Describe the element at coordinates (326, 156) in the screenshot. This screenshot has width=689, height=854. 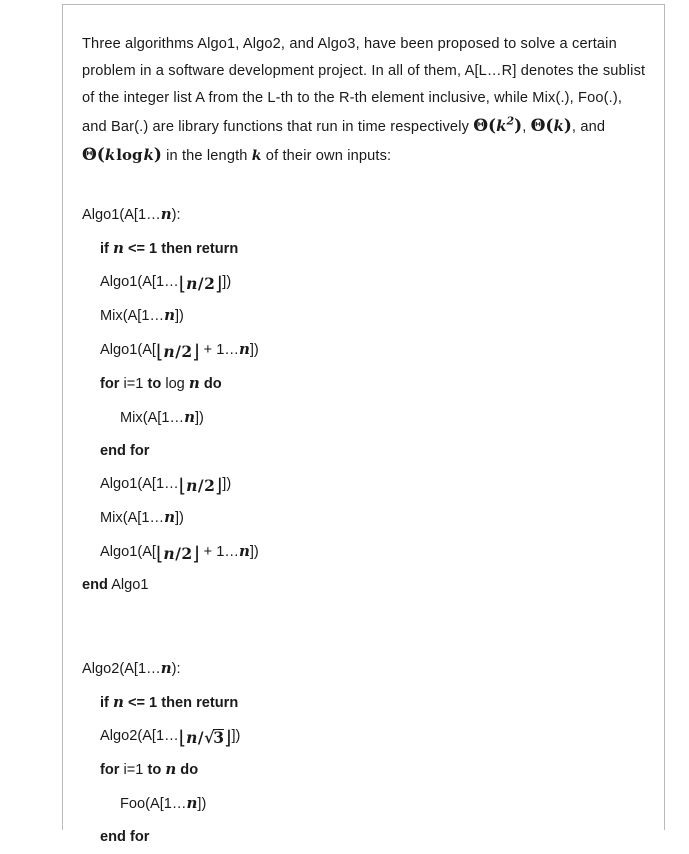
I see `intro-text-segment-5: of their own inputs:` at that location.